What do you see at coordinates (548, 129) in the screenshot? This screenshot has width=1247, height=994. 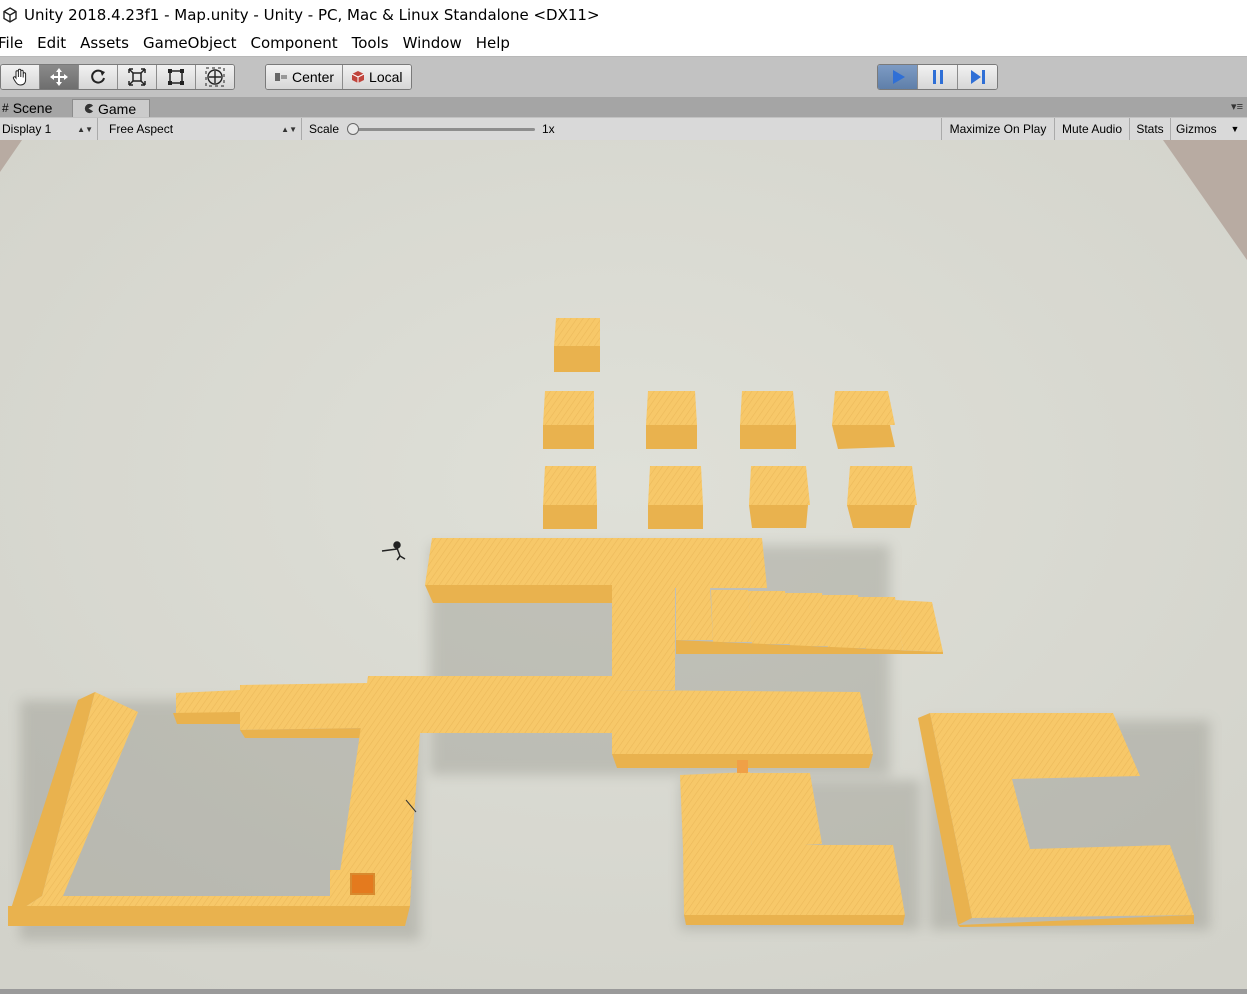 I see `scale-value: 1x` at bounding box center [548, 129].